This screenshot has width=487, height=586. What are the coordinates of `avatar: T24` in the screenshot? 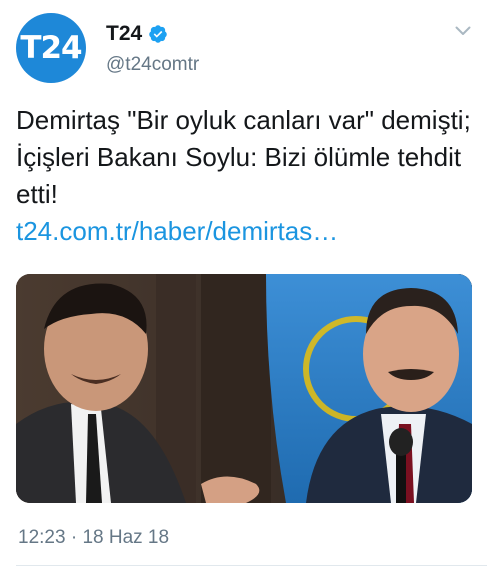 It's located at (51, 48).